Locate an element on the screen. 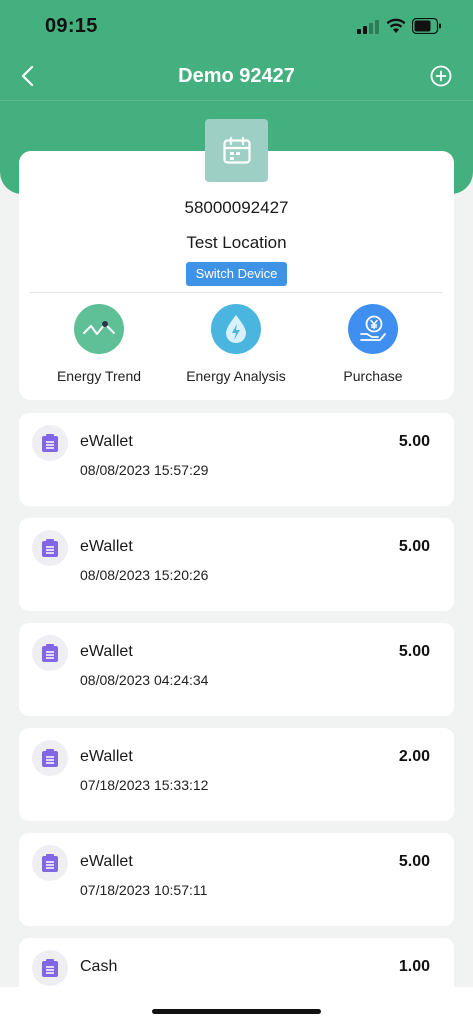 The width and height of the screenshot is (473, 1024). calendar-icon is located at coordinates (236, 150).